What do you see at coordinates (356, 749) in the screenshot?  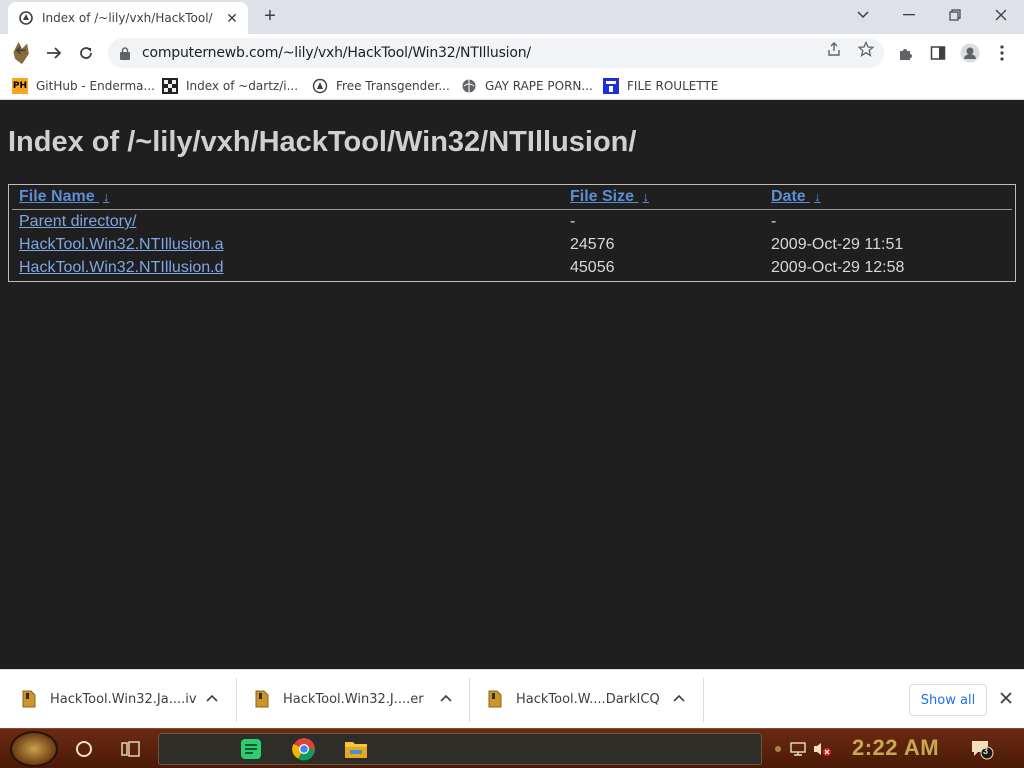 I see `file-explorer-icon` at bounding box center [356, 749].